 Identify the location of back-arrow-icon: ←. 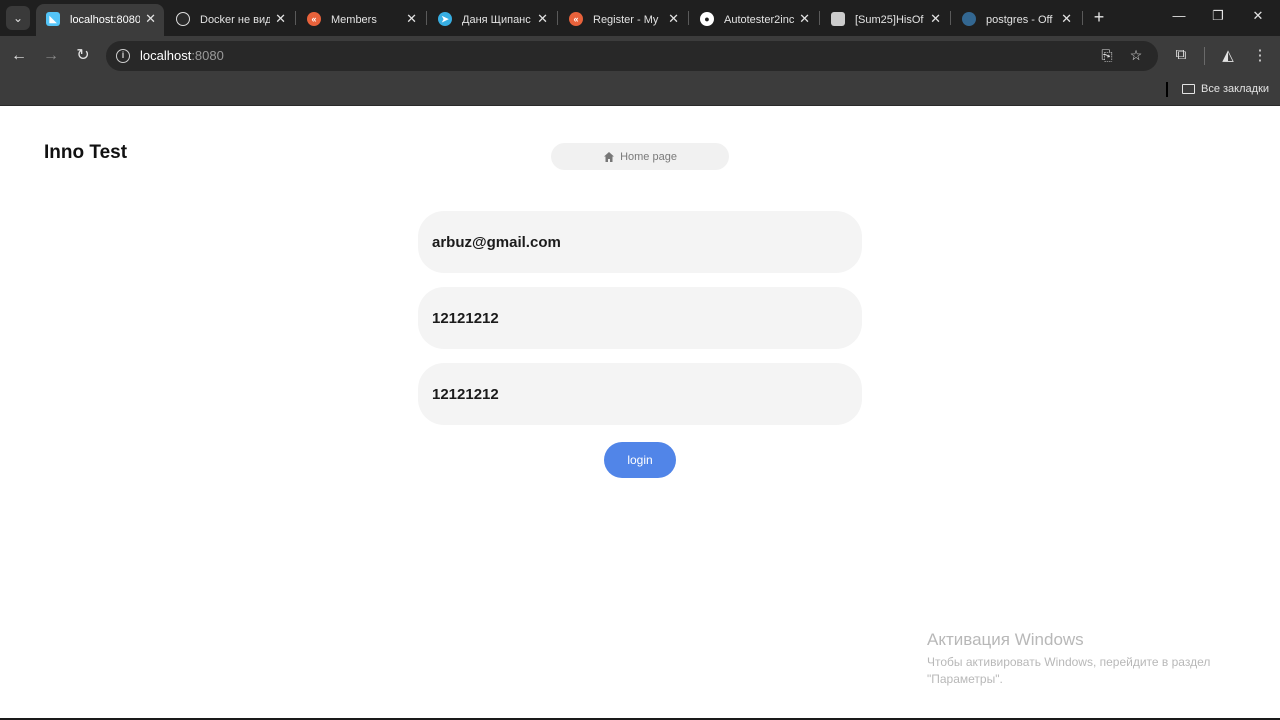
(19, 56).